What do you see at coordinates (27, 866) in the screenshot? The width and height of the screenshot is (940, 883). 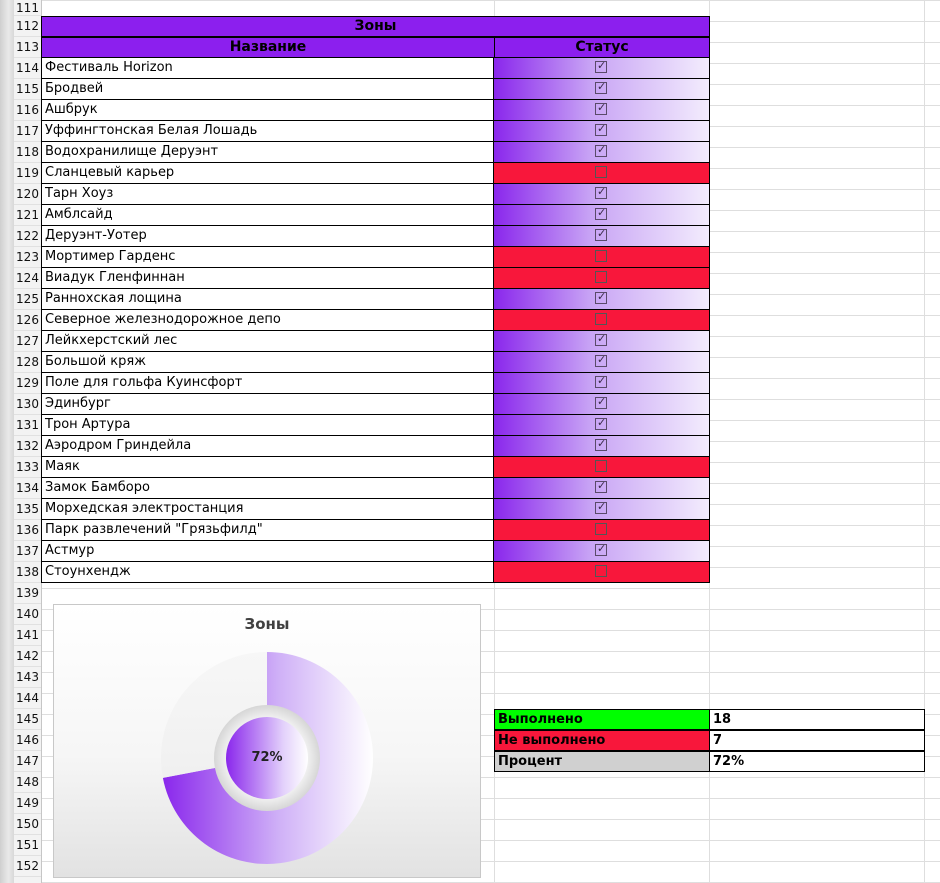 I see `row-number: 152` at bounding box center [27, 866].